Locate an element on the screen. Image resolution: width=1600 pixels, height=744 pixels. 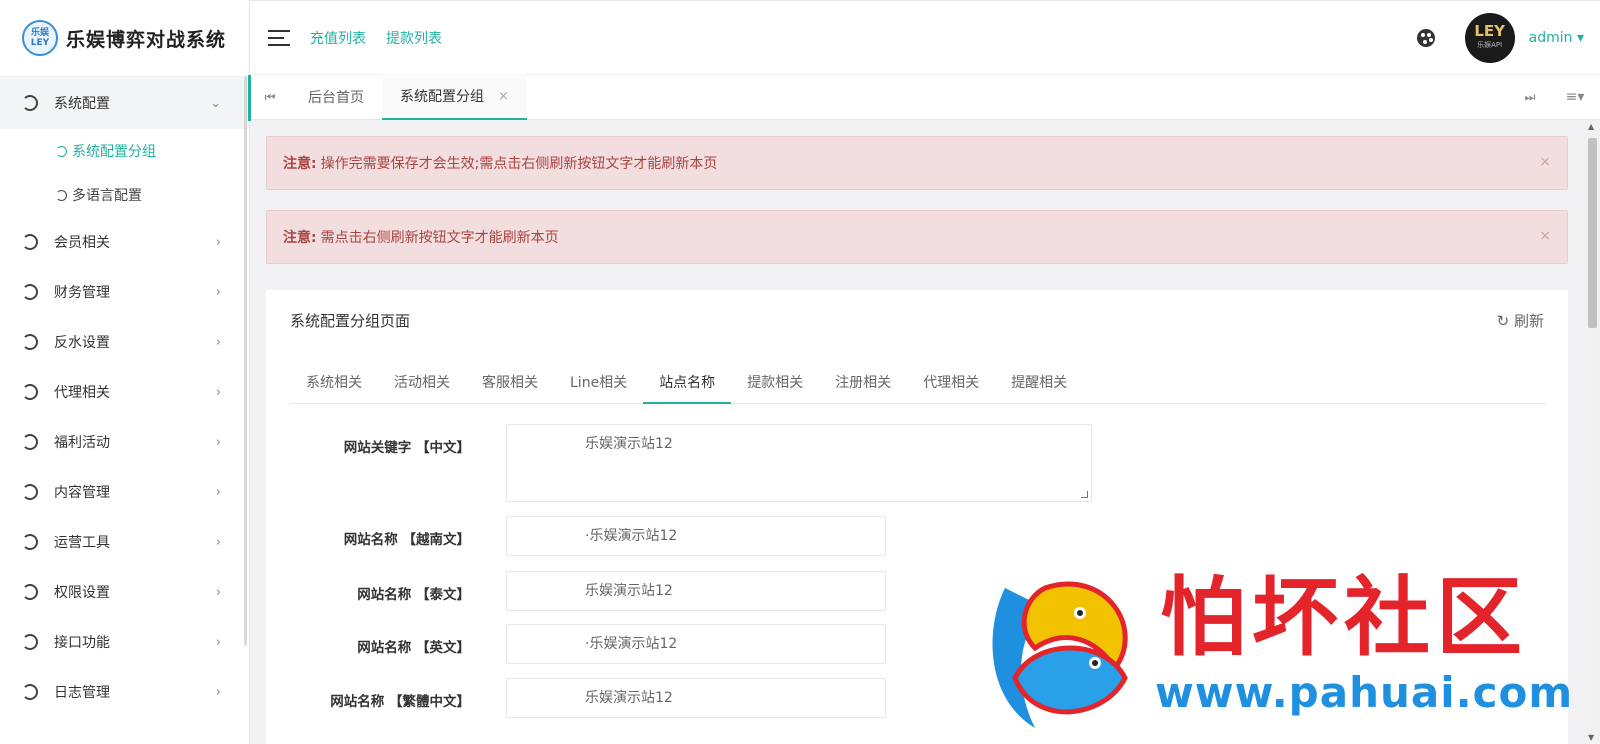
watermark-url: www.pahuai.com is located at coordinates (1364, 692).